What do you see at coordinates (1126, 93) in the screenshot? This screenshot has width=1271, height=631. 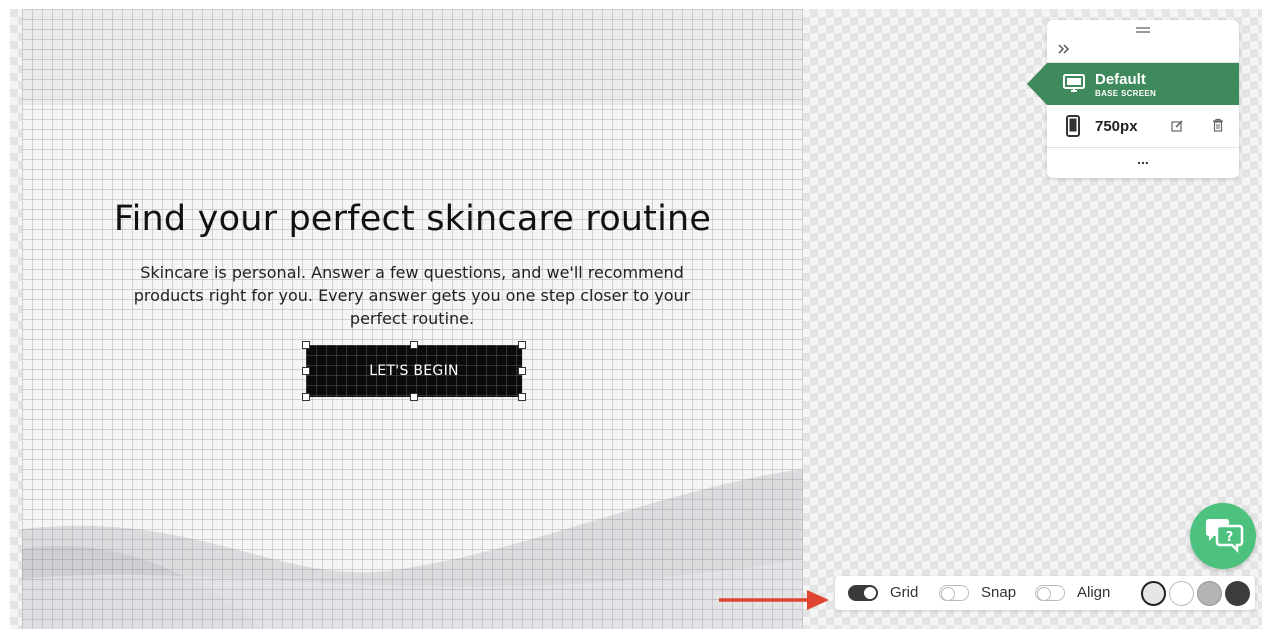 I see `breakpoint-sublabel: BASE SCREEN` at bounding box center [1126, 93].